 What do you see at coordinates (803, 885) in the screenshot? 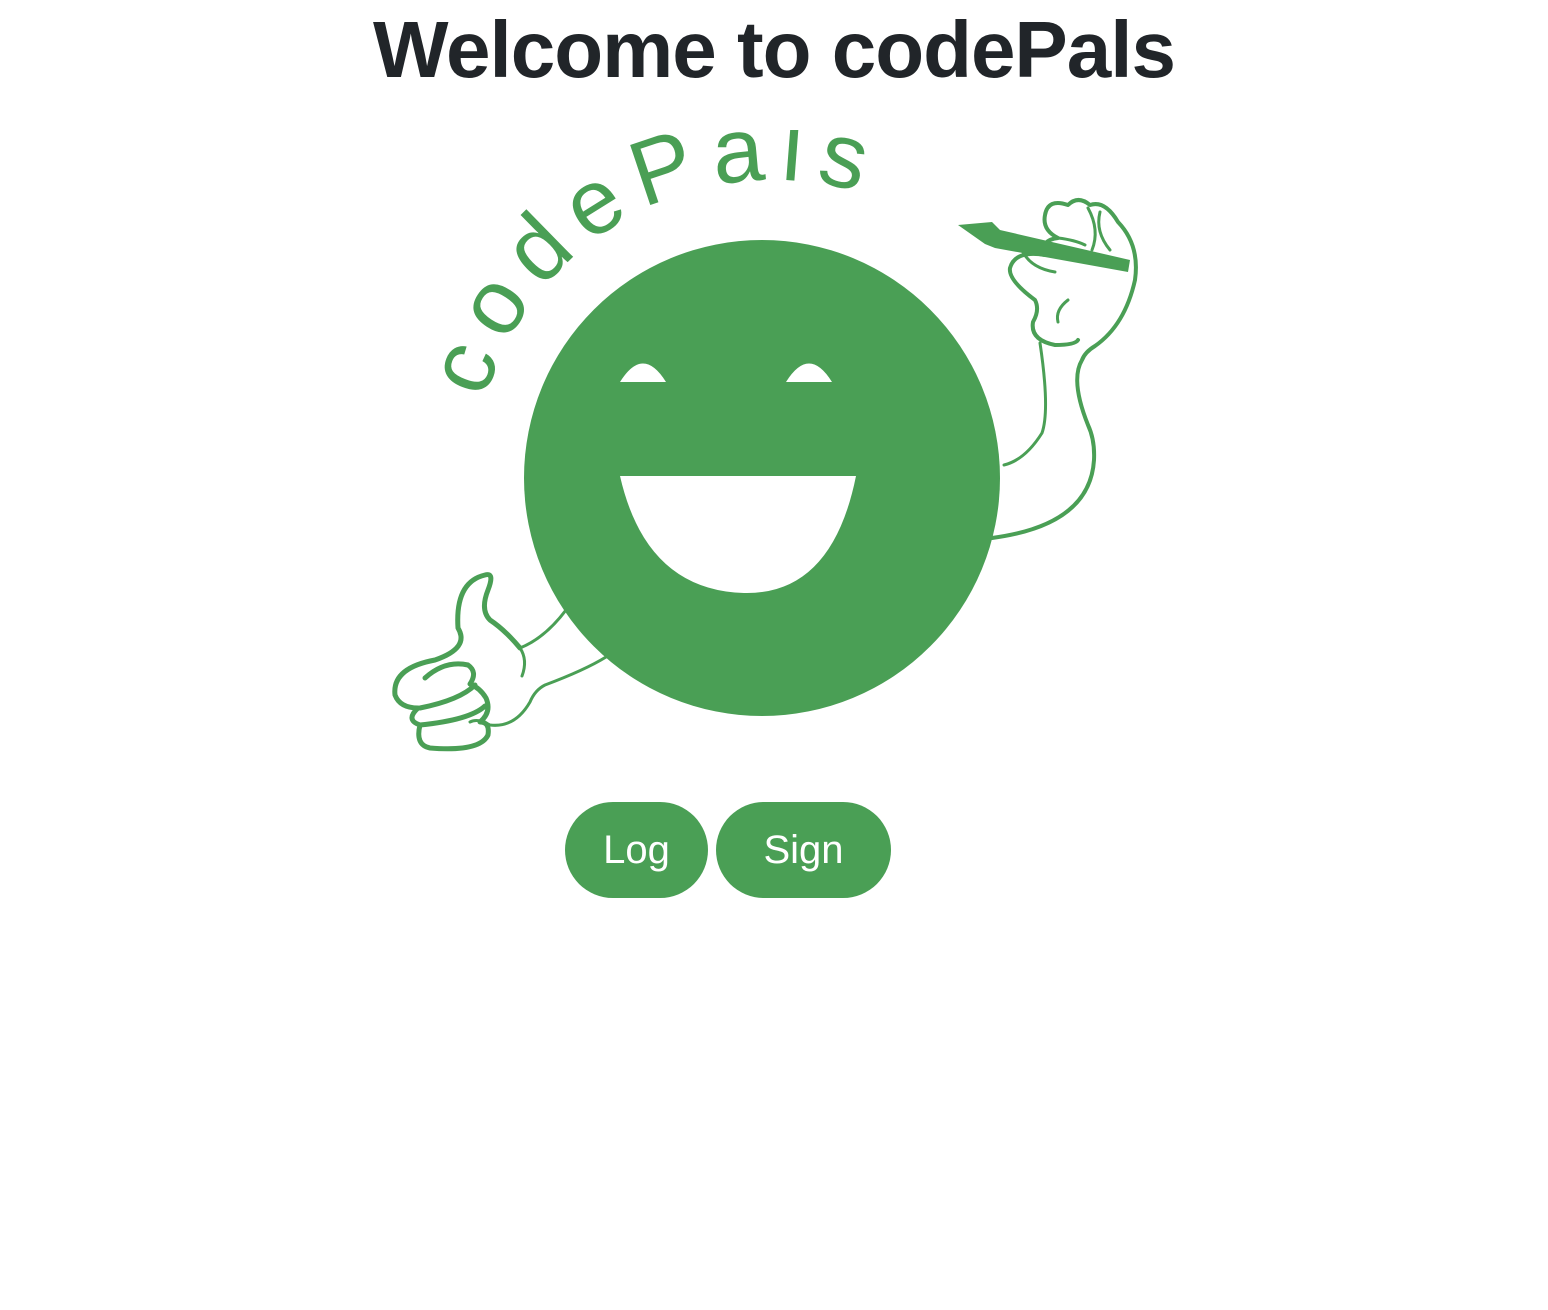
I see `signup-button: Sign Up` at bounding box center [803, 885].